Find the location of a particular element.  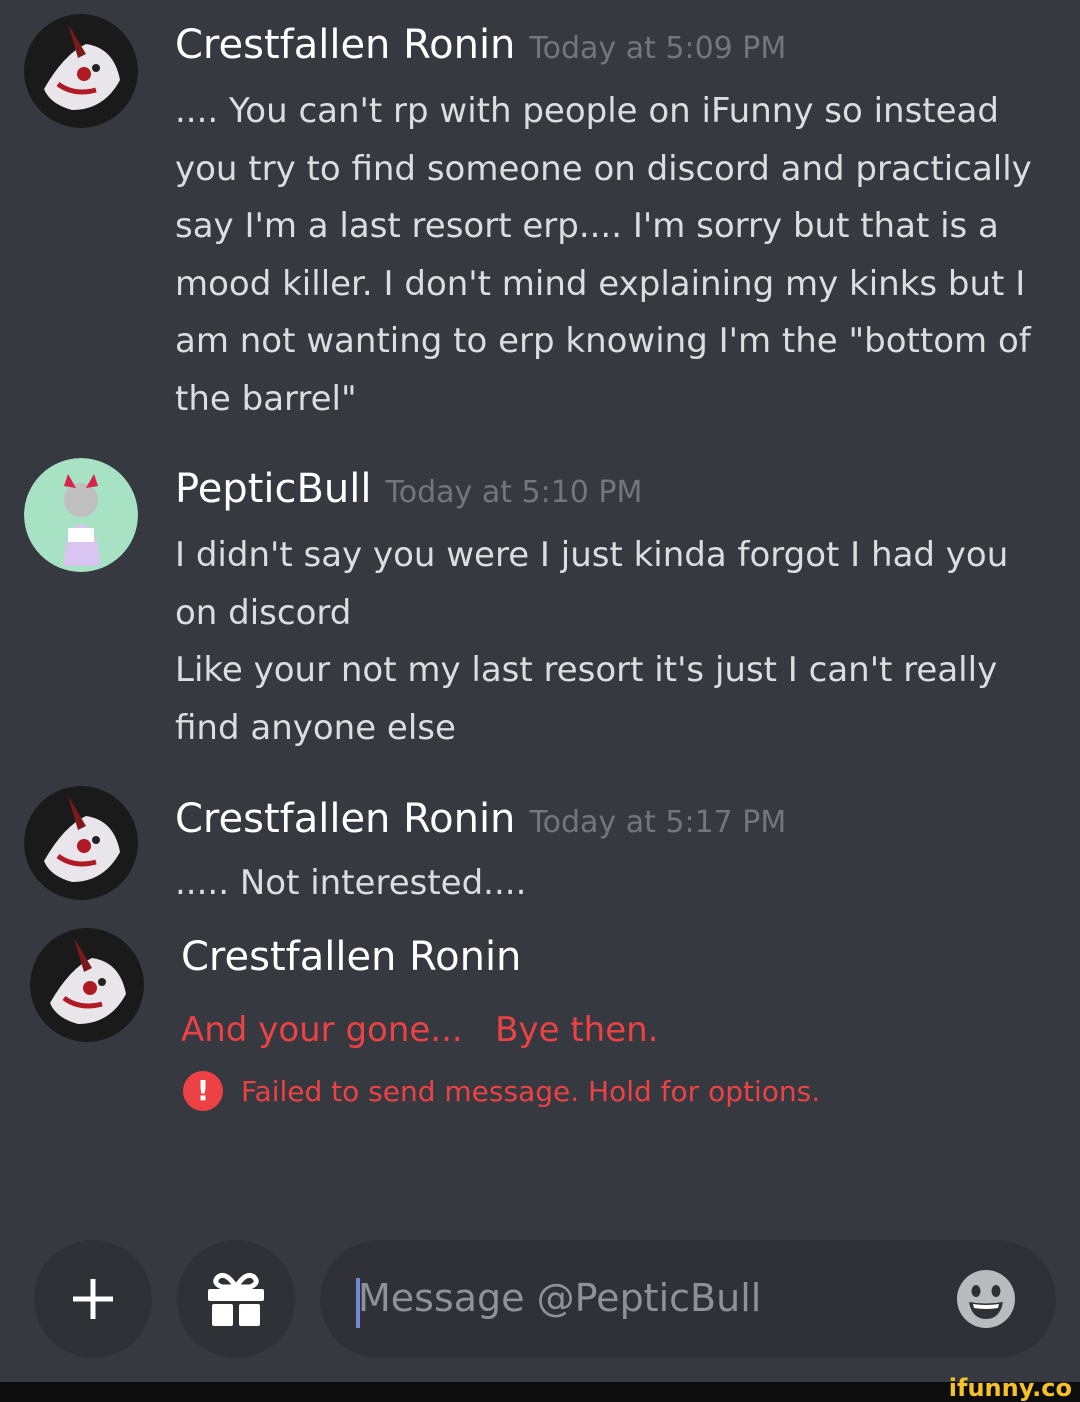

timestamp: Today at 5:09 PM is located at coordinates (658, 48).